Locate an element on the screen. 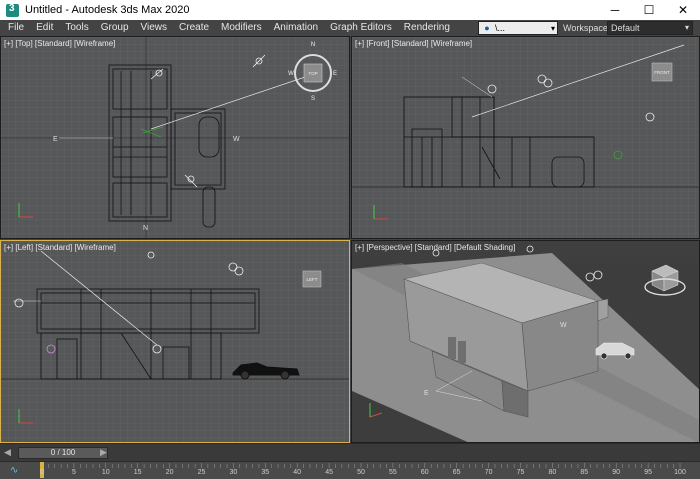  ruler-tick-label: 60 is located at coordinates (424, 472).